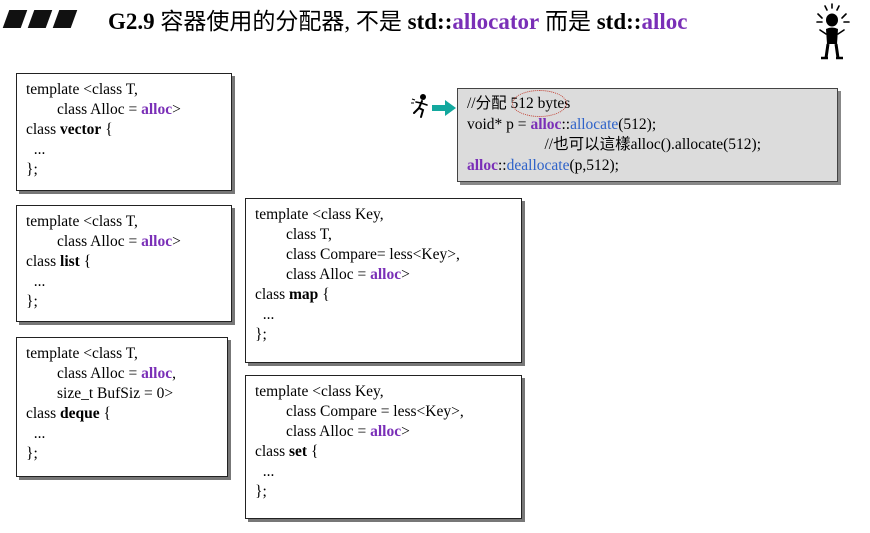 This screenshot has height=533, width=870. What do you see at coordinates (281, 21) in the screenshot?
I see `title-text-1: 容器使用的分配器, 不是` at bounding box center [281, 21].